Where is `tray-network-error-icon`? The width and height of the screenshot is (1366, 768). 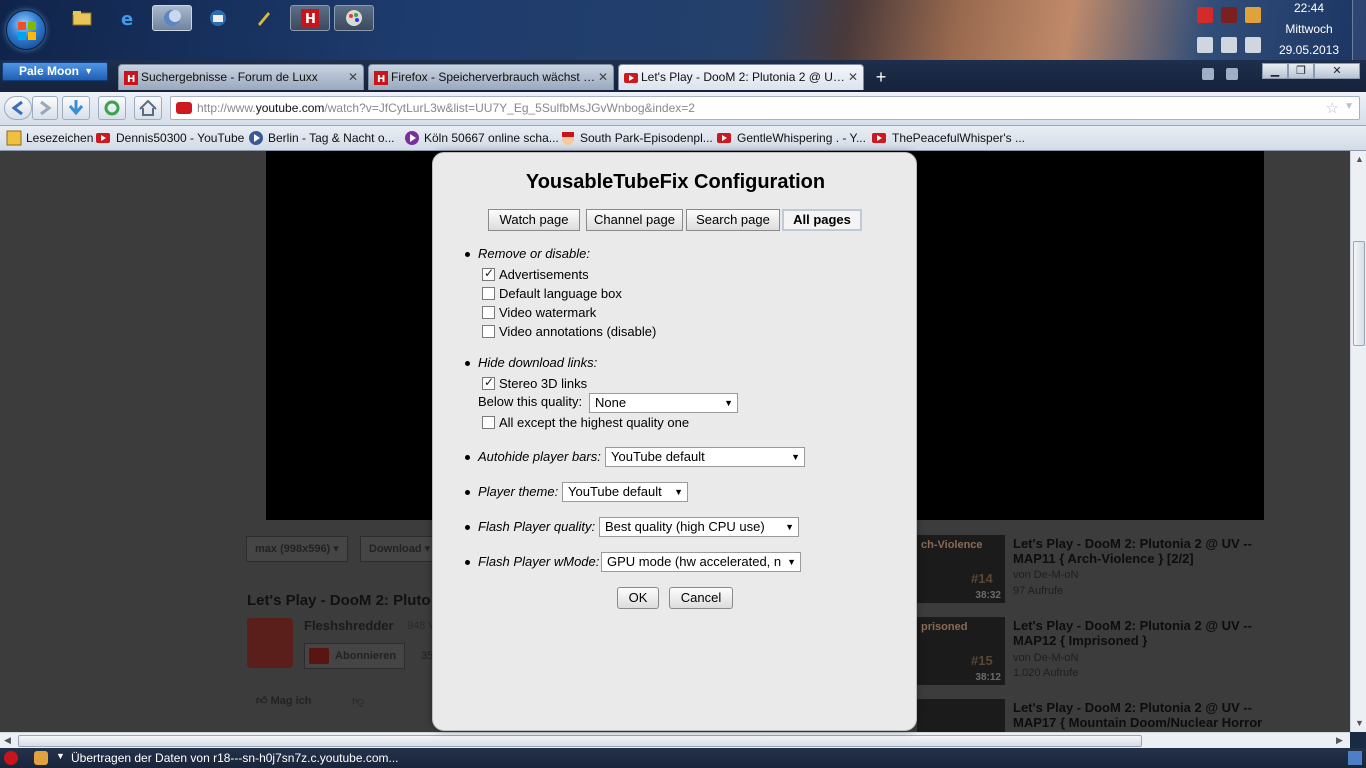 tray-network-error-icon is located at coordinates (1229, 15).